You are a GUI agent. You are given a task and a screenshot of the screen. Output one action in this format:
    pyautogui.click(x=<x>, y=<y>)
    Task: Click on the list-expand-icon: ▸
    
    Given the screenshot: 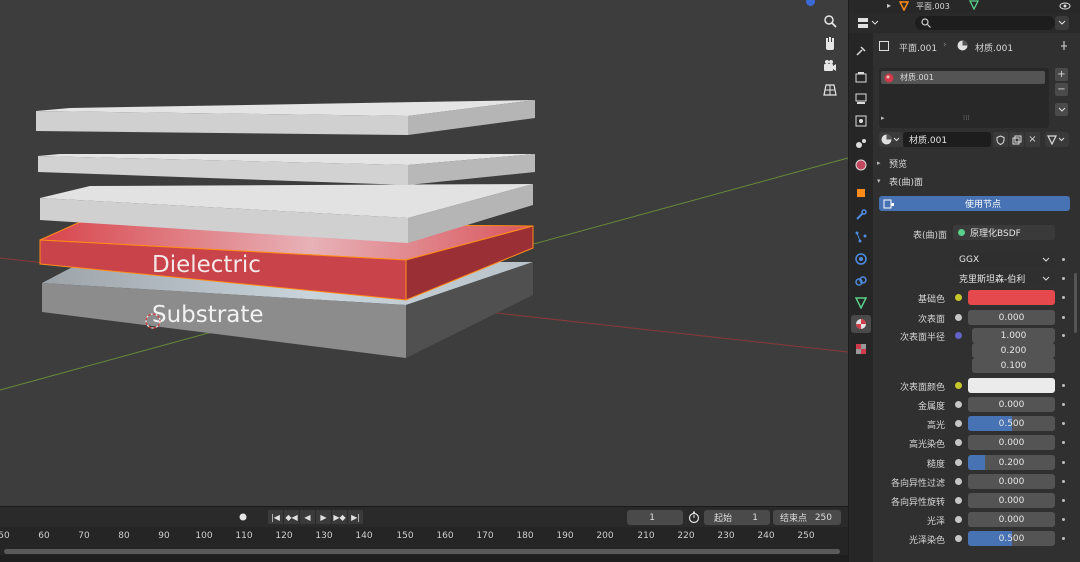 What is the action you would take?
    pyautogui.click(x=883, y=118)
    